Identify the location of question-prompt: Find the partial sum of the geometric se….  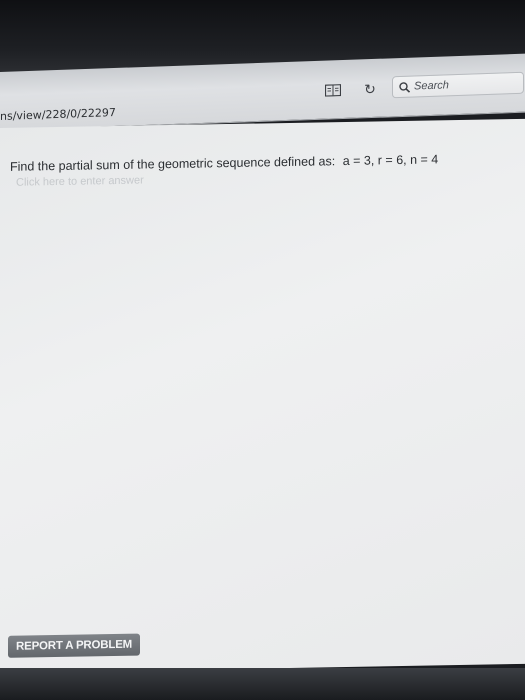
(173, 164).